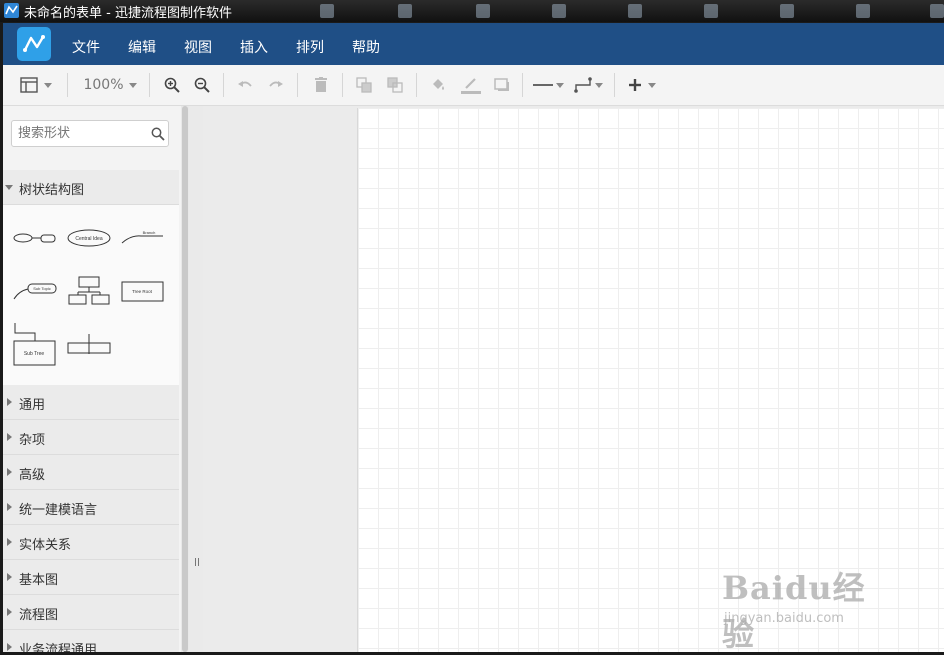 The height and width of the screenshot is (655, 944). Describe the element at coordinates (86, 47) in the screenshot. I see `menu-file: 文件` at that location.